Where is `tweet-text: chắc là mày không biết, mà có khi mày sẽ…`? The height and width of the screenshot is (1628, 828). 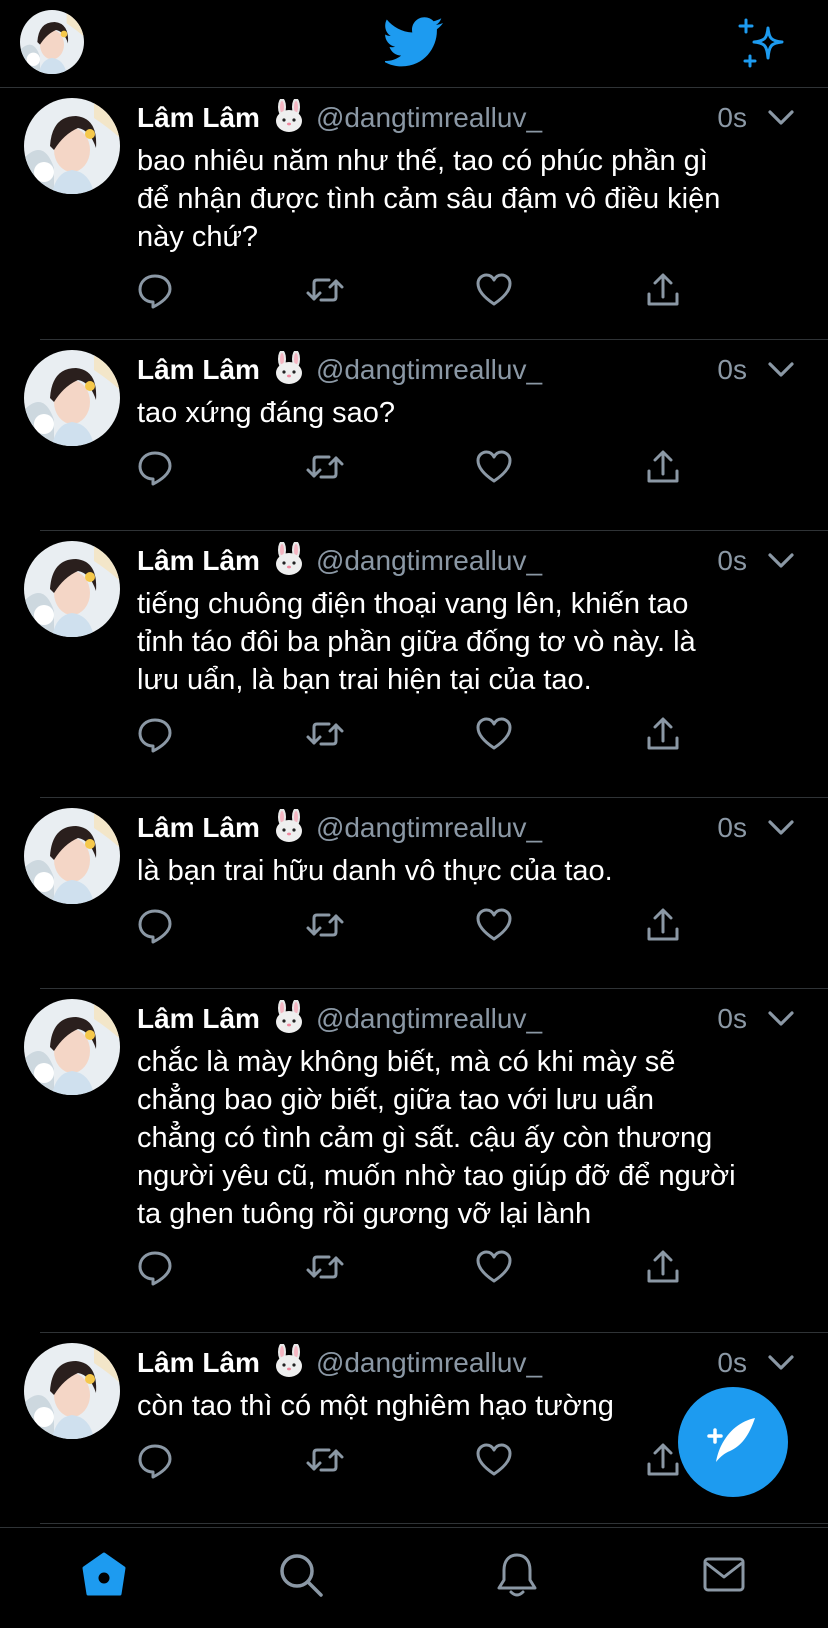 tweet-text: chắc là mày không biết, mà có khi mày sẽ… is located at coordinates (467, 1138).